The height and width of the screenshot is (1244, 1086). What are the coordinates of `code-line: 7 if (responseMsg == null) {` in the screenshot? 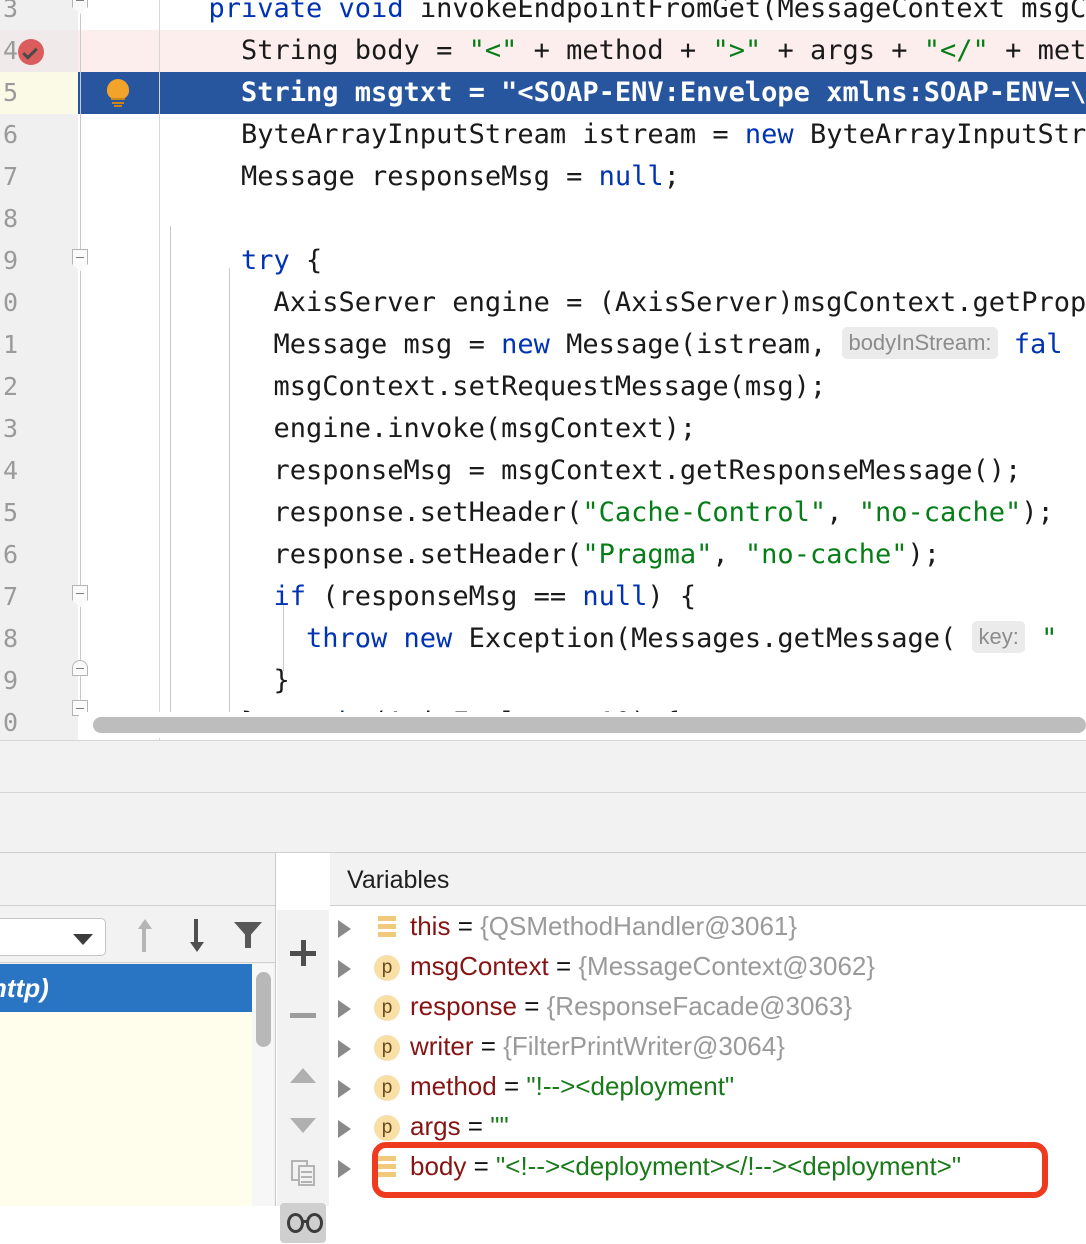 It's located at (543, 597).